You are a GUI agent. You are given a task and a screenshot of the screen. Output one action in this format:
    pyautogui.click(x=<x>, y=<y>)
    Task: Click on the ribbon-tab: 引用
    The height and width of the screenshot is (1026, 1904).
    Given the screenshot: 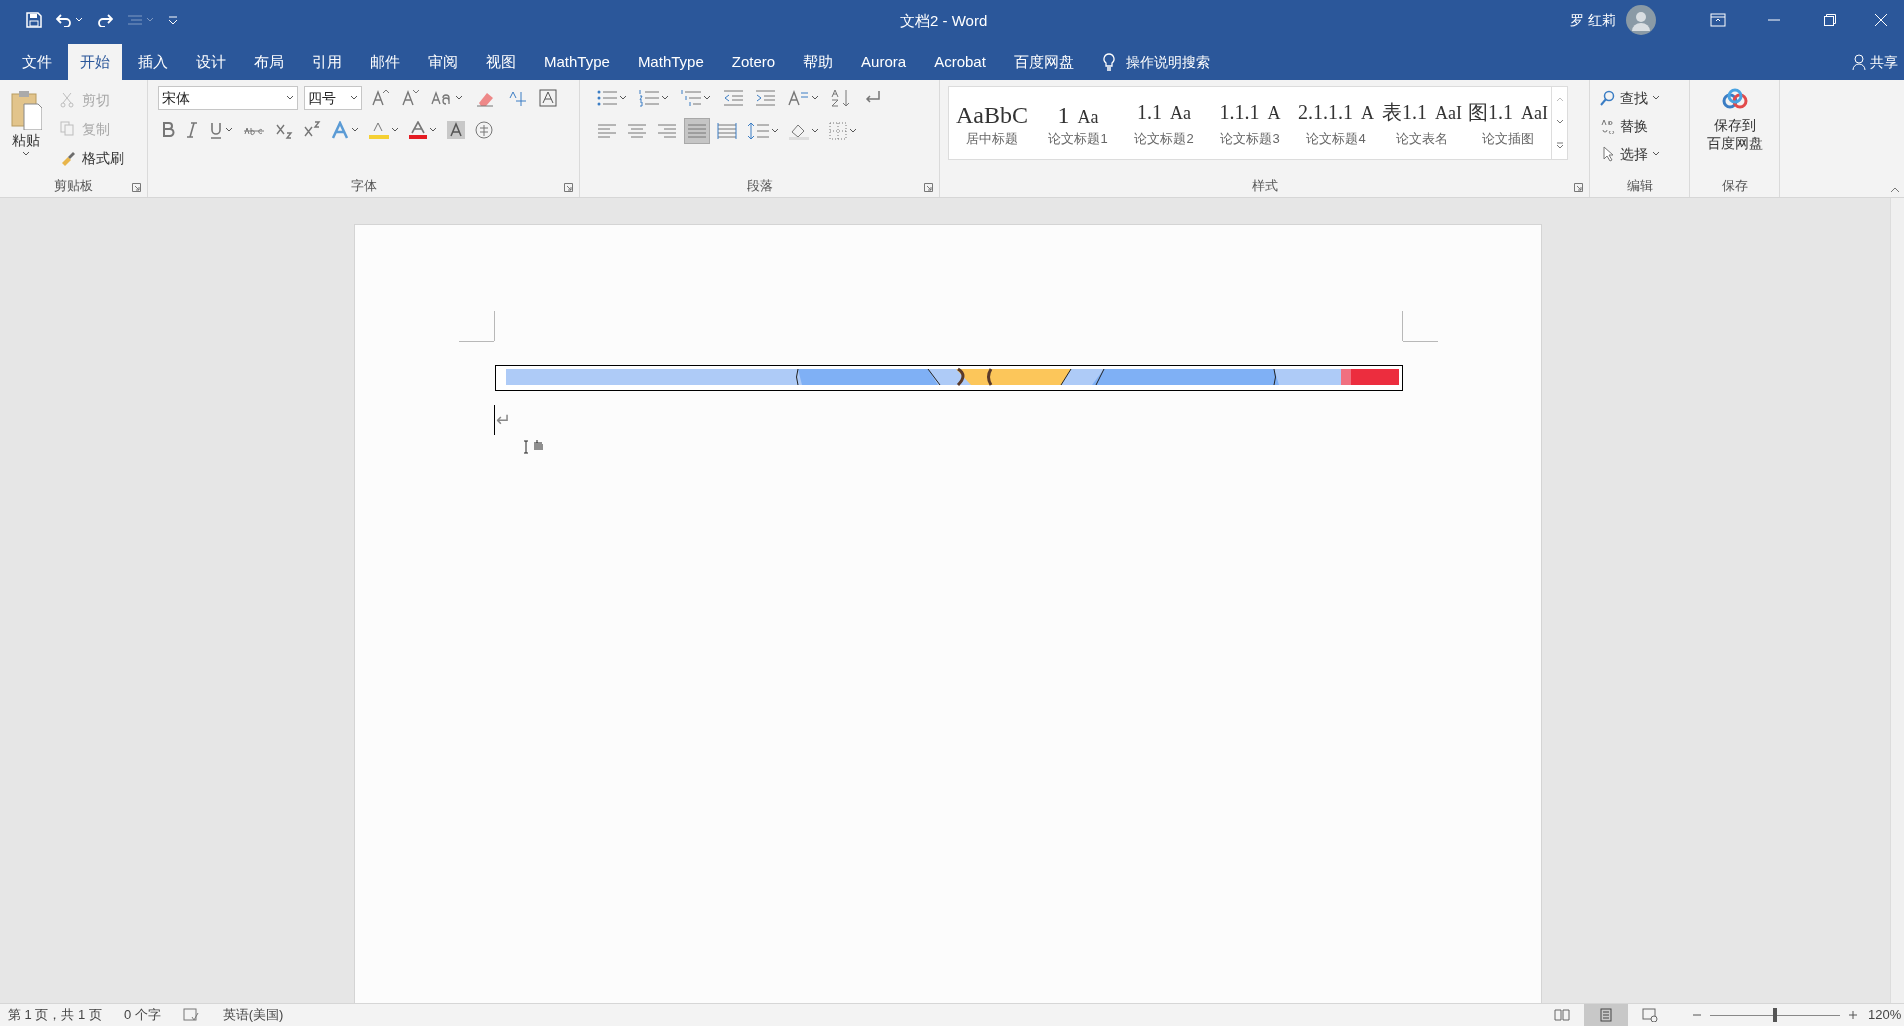 What is the action you would take?
    pyautogui.click(x=327, y=62)
    